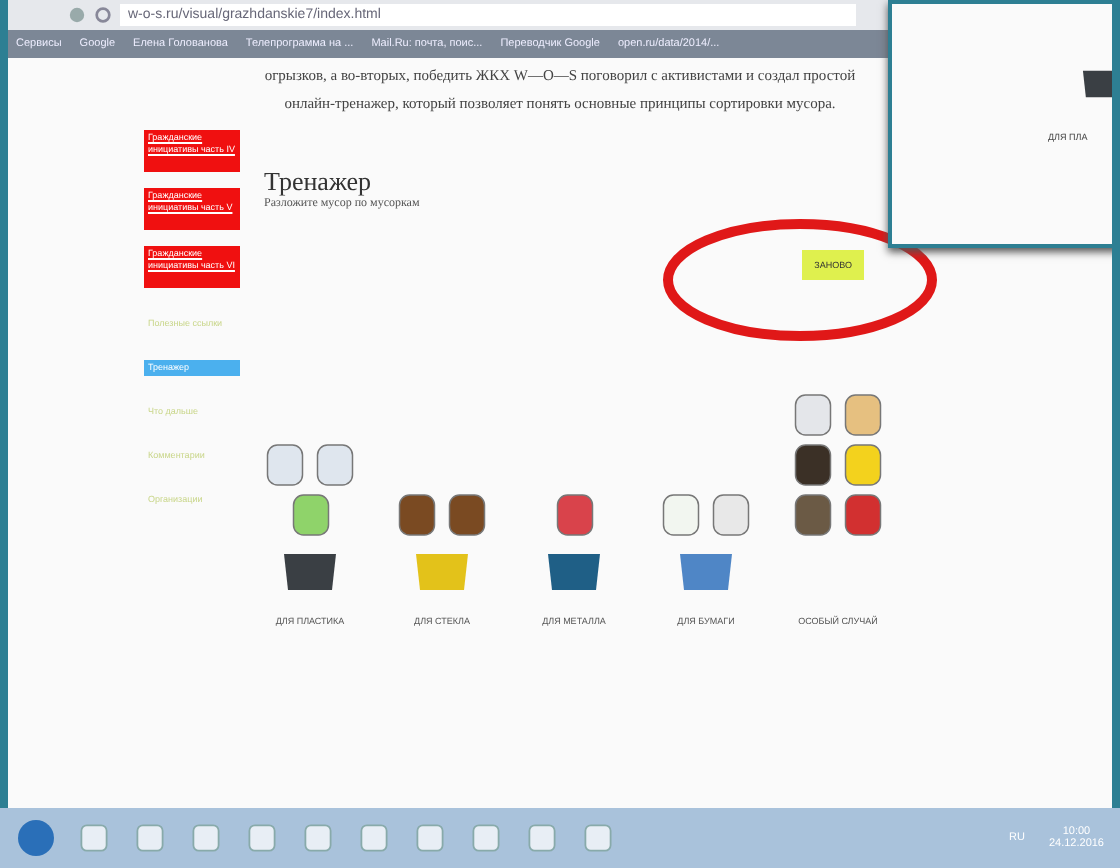 Image resolution: width=1120 pixels, height=868 pixels. Describe the element at coordinates (36, 838) in the screenshot. I see `start-button` at that location.